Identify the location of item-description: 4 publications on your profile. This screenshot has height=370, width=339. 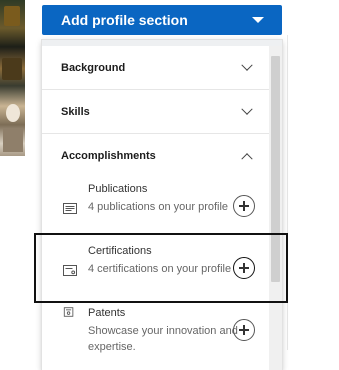
(158, 207).